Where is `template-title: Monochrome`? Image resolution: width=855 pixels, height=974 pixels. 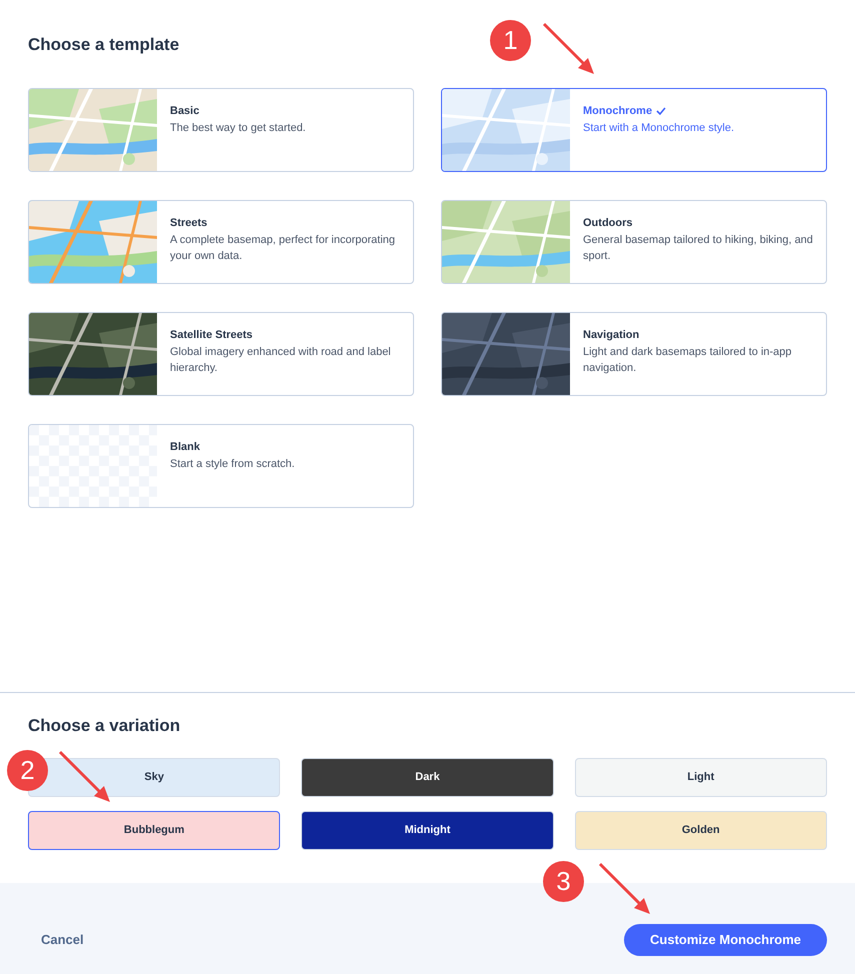
template-title: Monochrome is located at coordinates (617, 111).